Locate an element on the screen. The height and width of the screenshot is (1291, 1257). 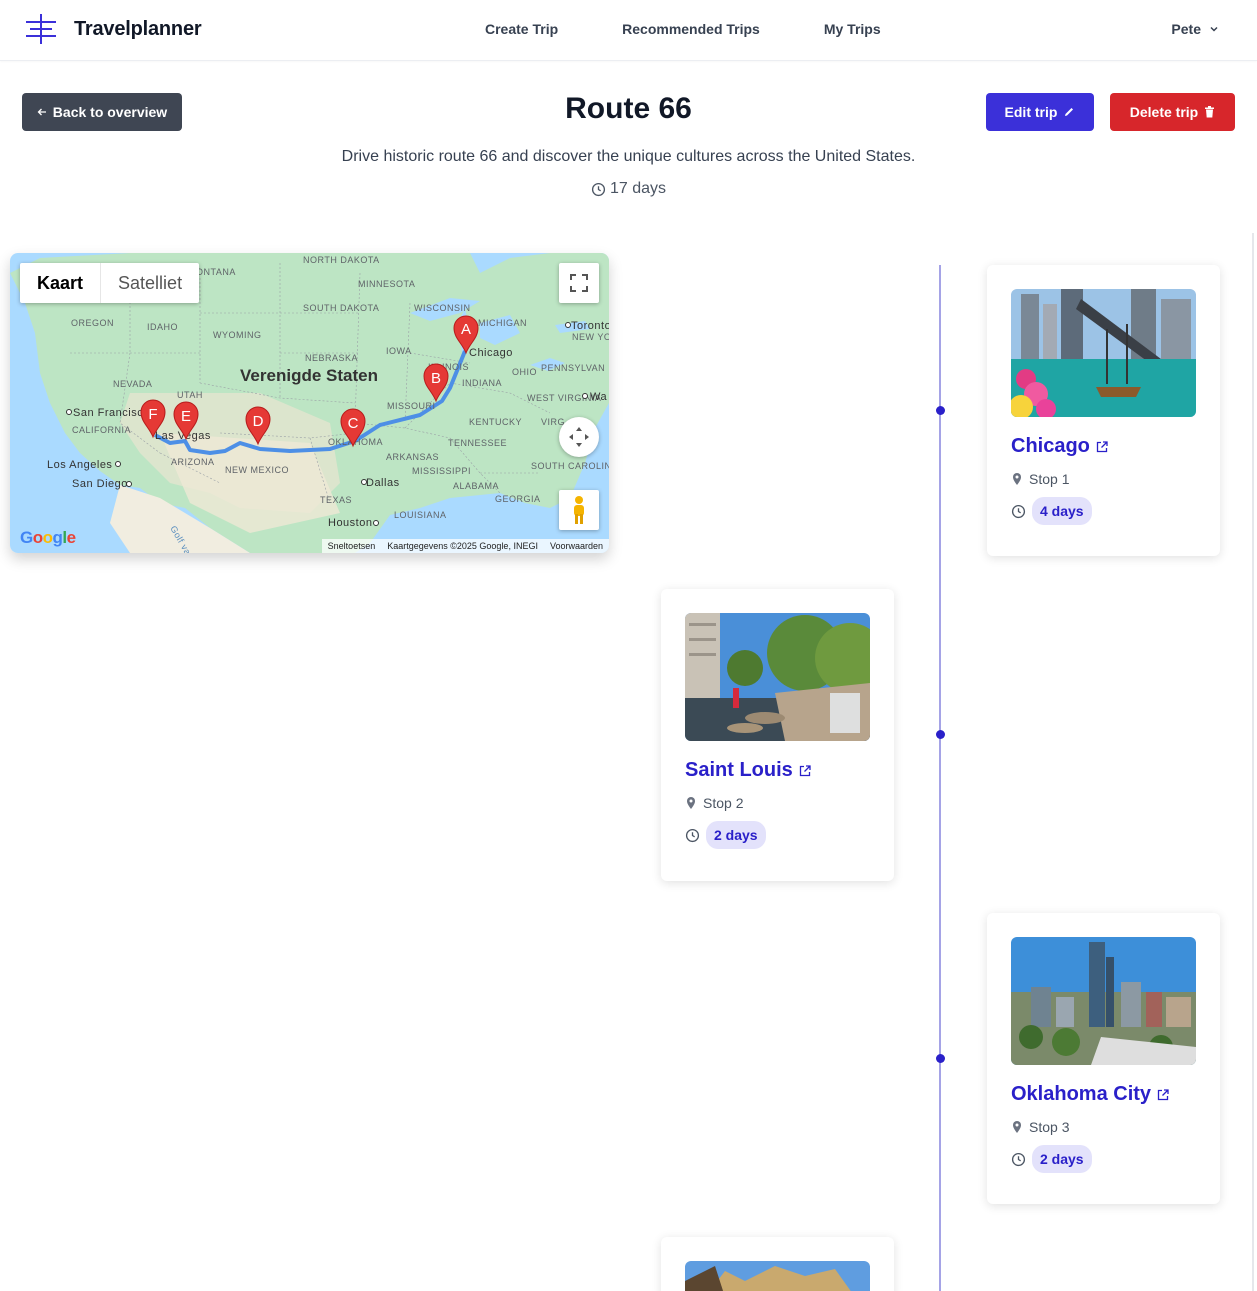
stop-card-next is located at coordinates (777, 1264).